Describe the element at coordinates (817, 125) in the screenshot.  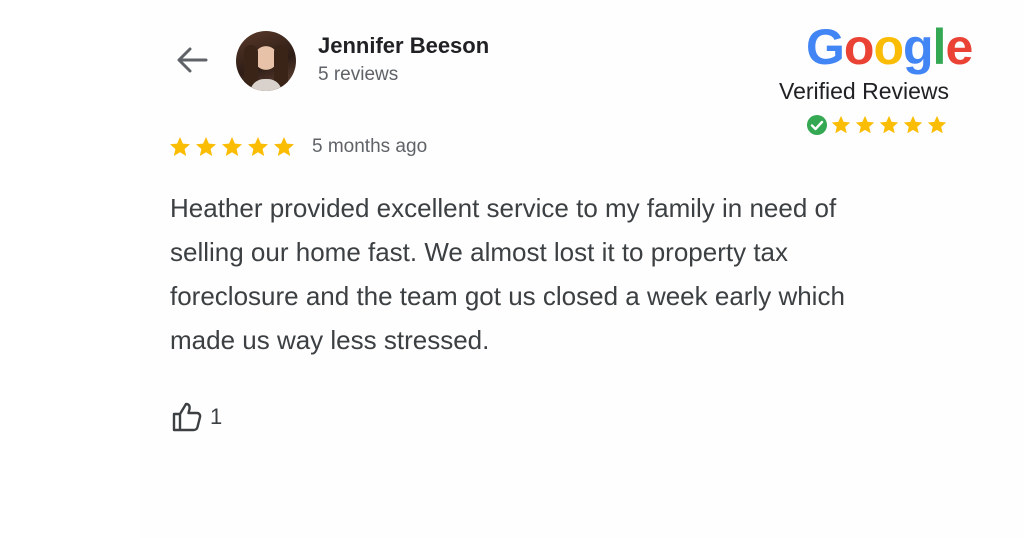
I see `check-circle-icon` at that location.